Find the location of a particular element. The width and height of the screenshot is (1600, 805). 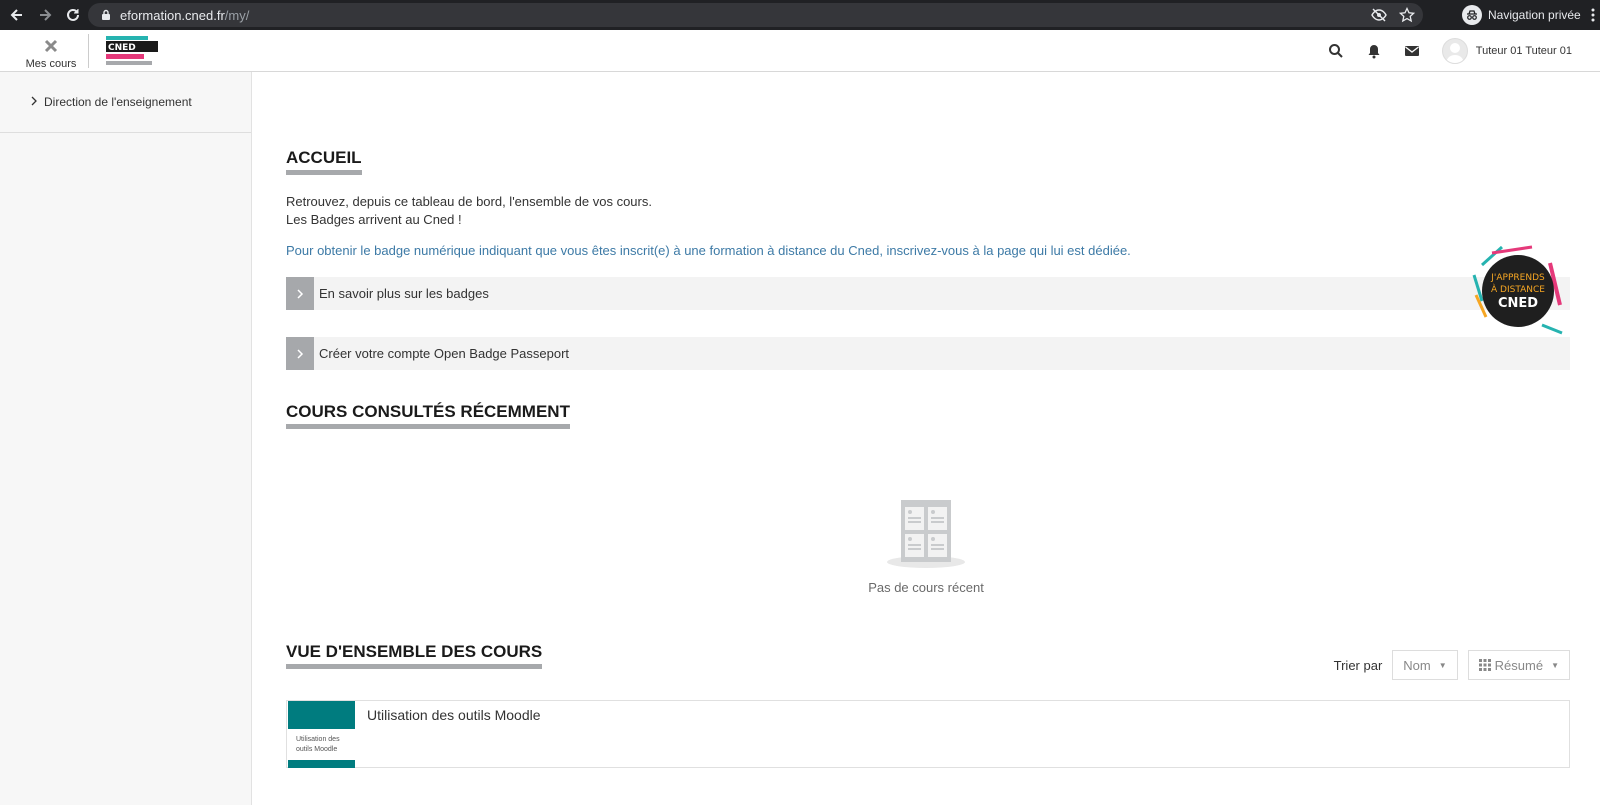

sort-dropdown: Nom ▼ is located at coordinates (1425, 665).